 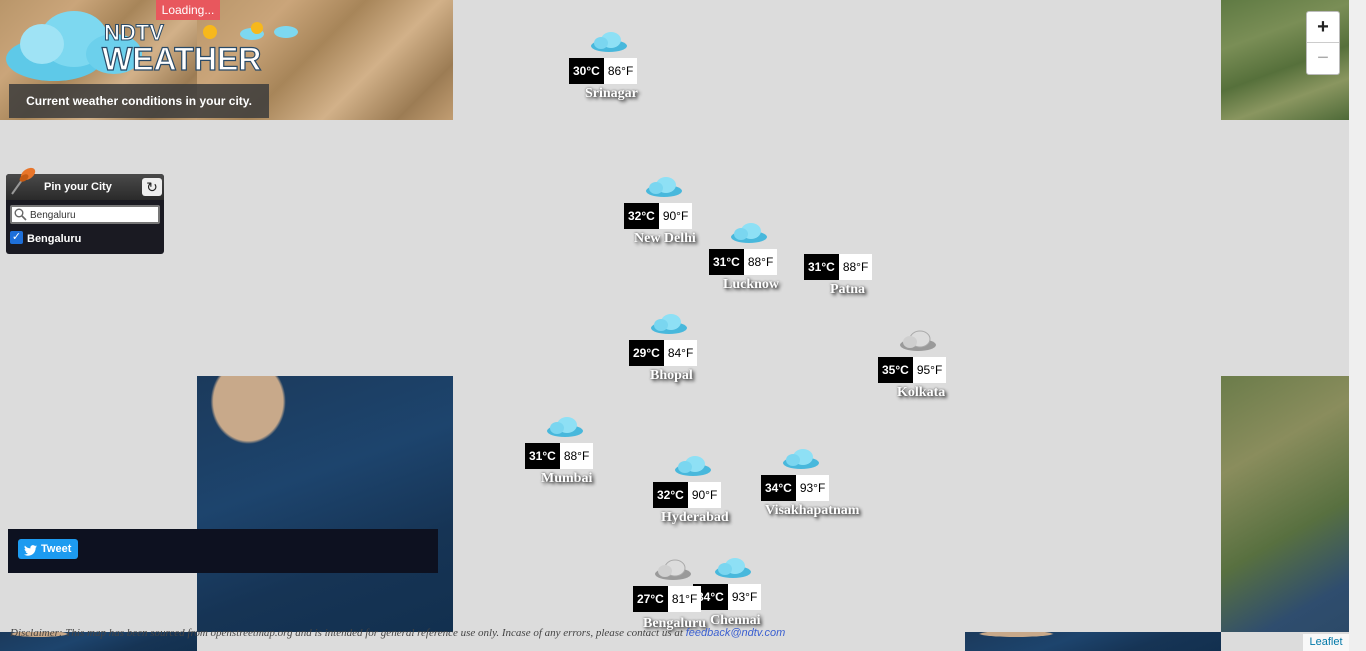 I want to click on zoom-out-button: −, so click(x=1323, y=58).